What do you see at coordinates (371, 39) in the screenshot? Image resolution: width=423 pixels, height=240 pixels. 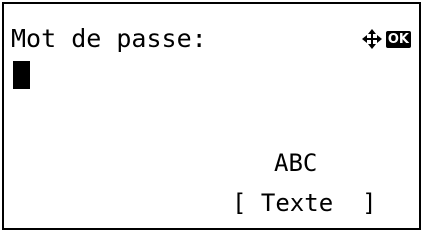 I see `four-way-arrow-icon` at bounding box center [371, 39].